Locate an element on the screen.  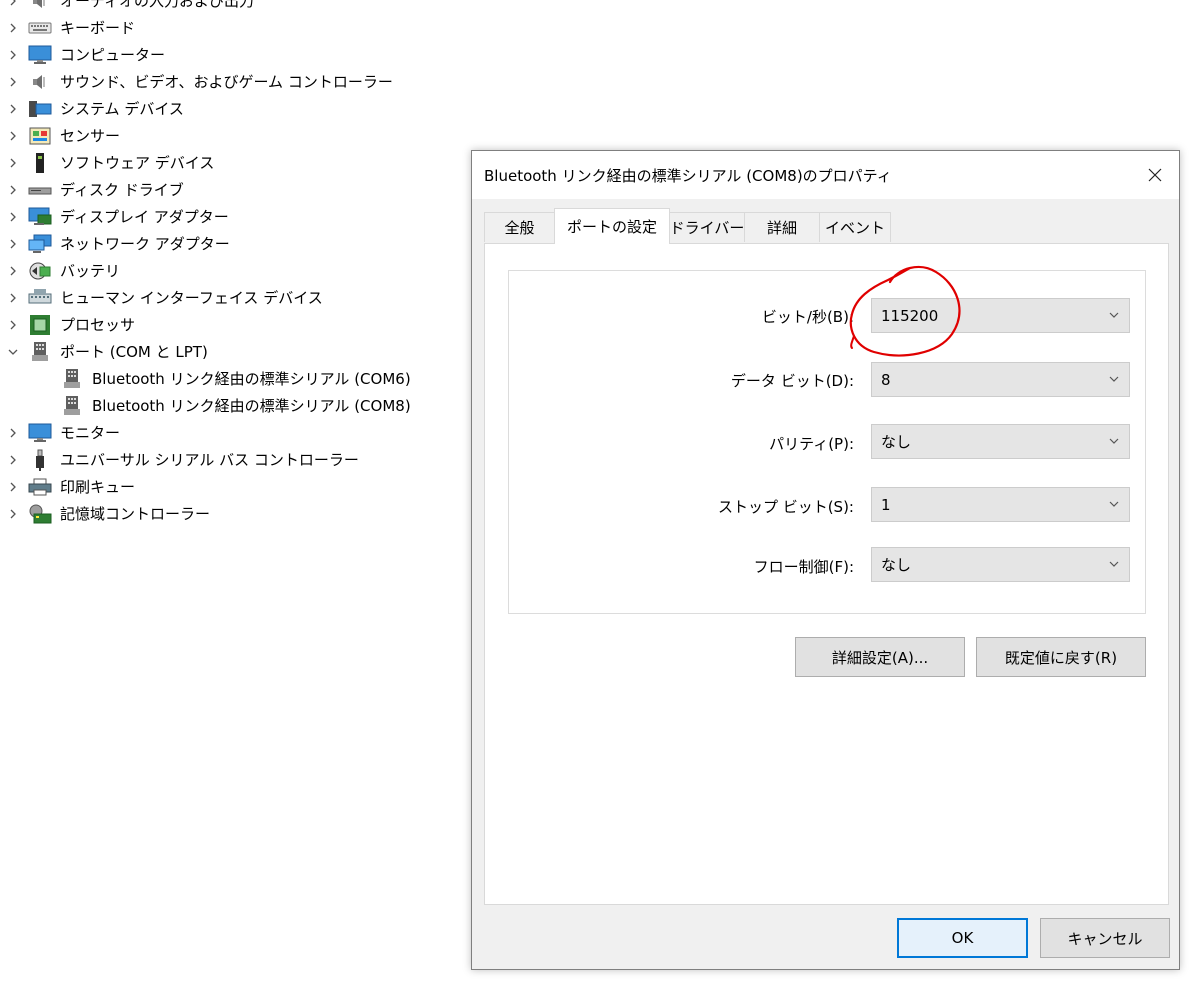
tree-item-usb-controllers: ユニバーサル シリアル バス コントローラー is located at coordinates (230, 459).